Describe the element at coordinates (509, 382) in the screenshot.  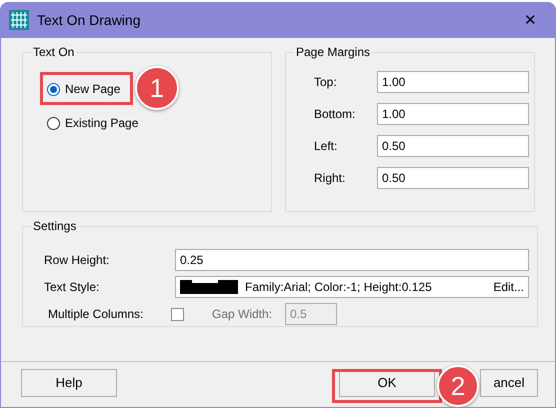
I see `cancel-button: ancel` at that location.